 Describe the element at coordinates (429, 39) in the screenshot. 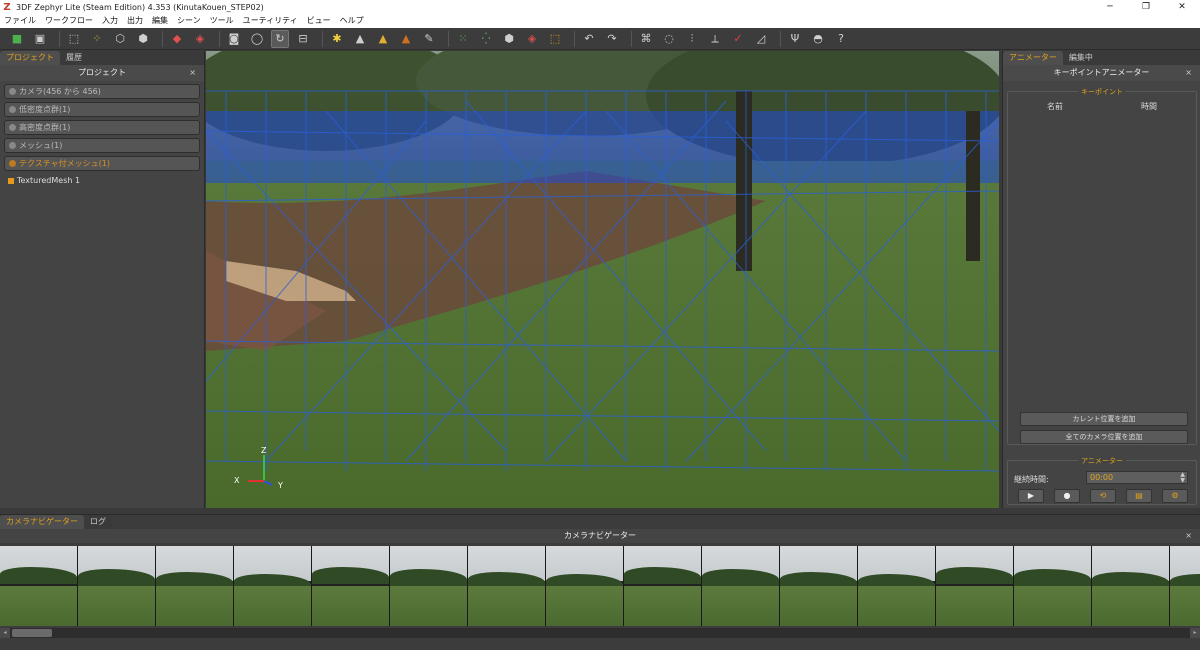

I see `brush-icon: ✎` at that location.